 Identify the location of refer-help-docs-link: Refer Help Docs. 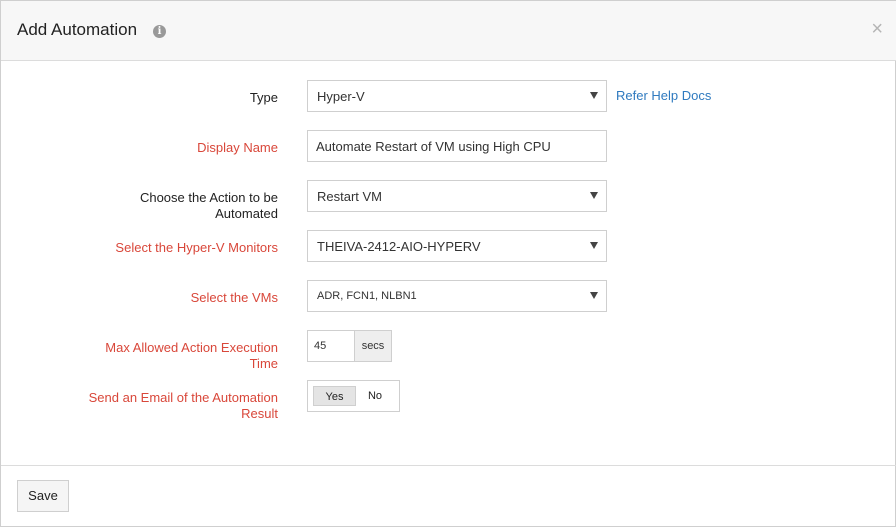
(663, 95).